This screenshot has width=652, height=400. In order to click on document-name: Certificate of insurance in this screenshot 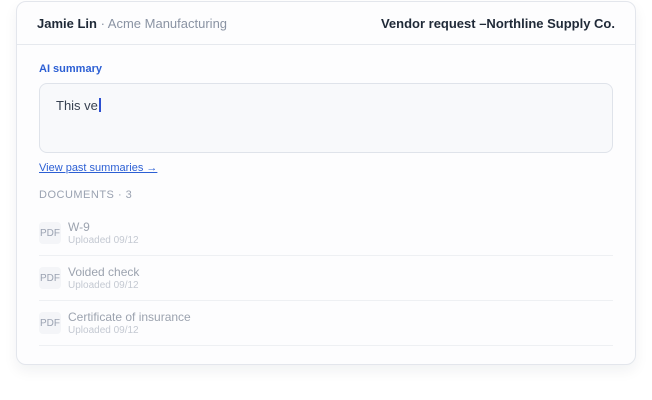, I will do `click(129, 317)`.